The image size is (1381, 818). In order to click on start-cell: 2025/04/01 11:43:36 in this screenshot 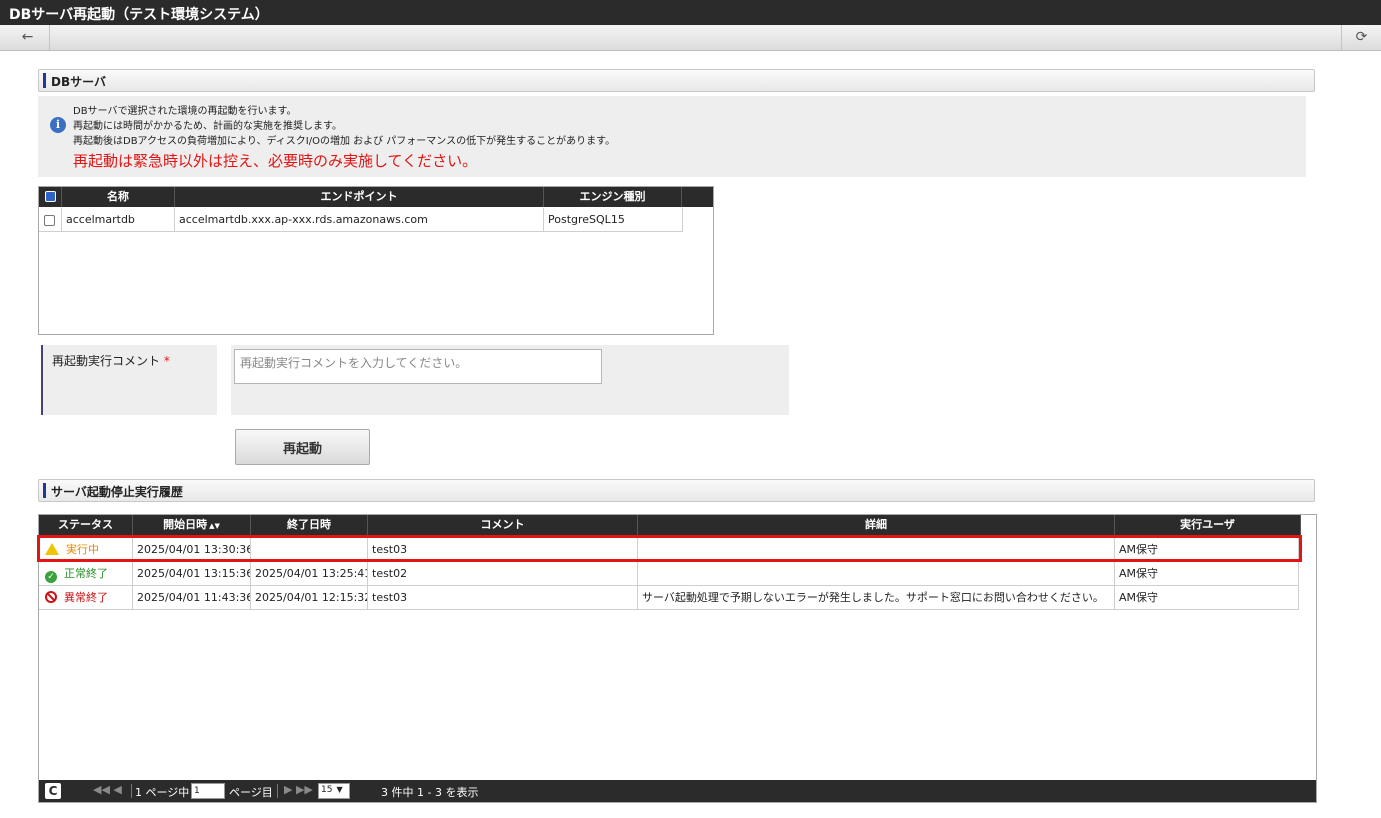, I will do `click(192, 598)`.